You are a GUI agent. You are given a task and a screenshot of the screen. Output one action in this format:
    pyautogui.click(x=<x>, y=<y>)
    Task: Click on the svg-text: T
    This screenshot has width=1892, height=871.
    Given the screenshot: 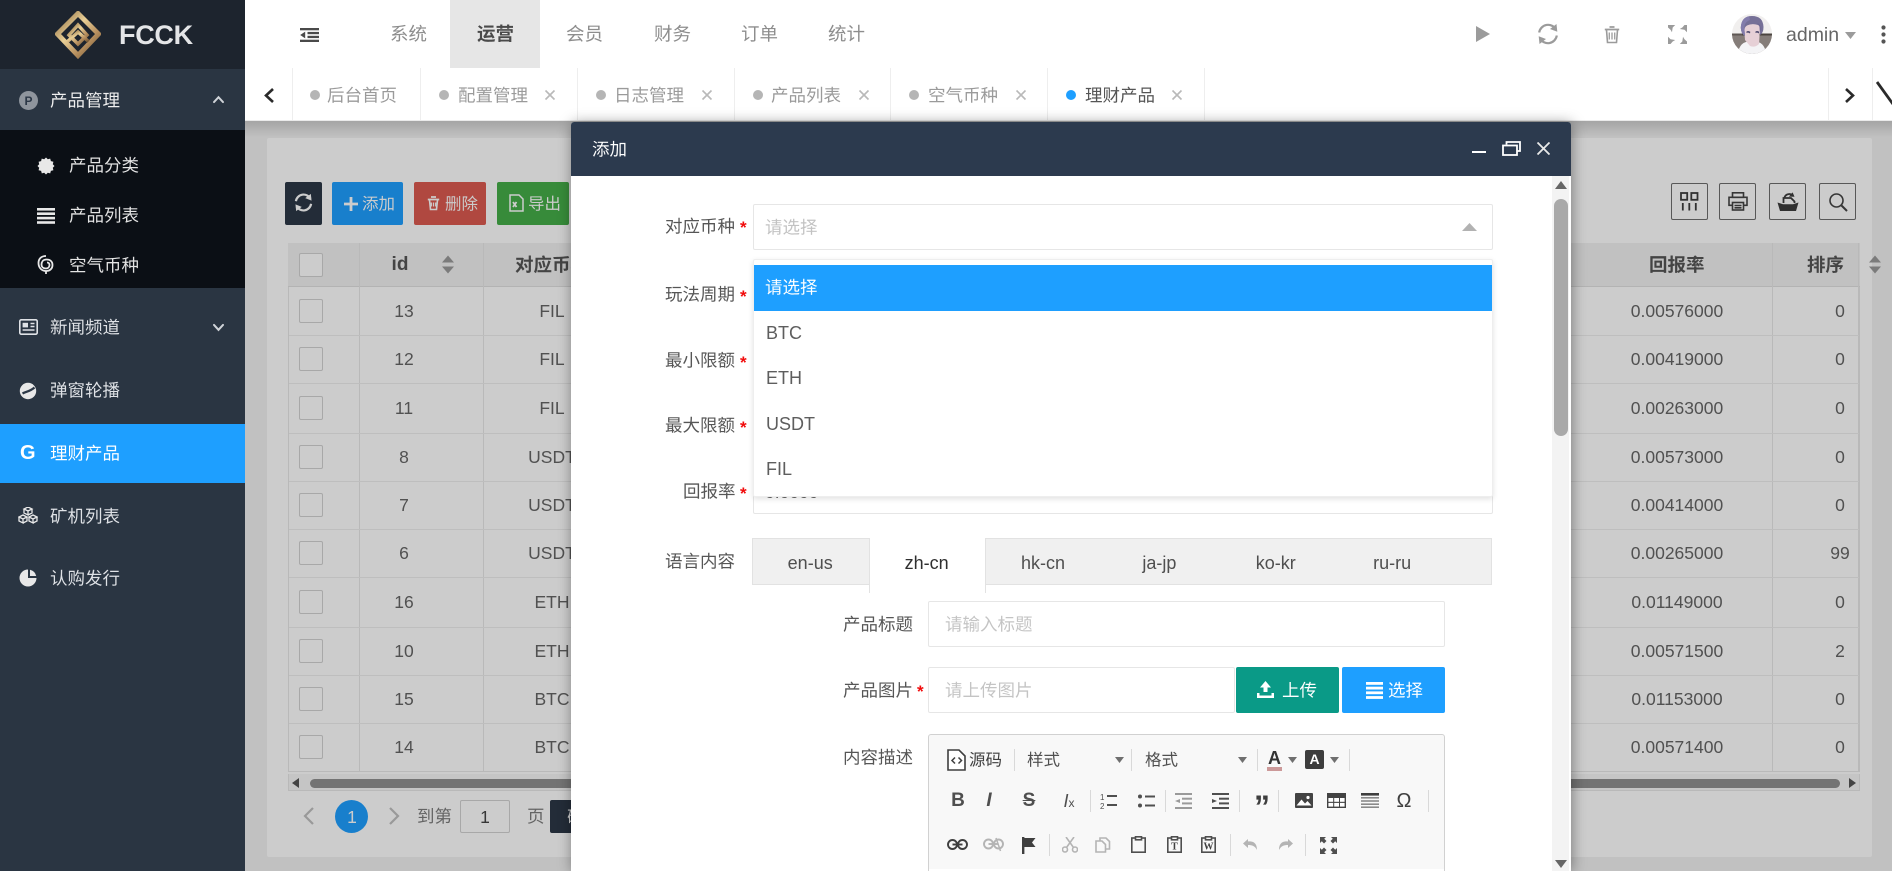 What is the action you would take?
    pyautogui.click(x=1174, y=847)
    